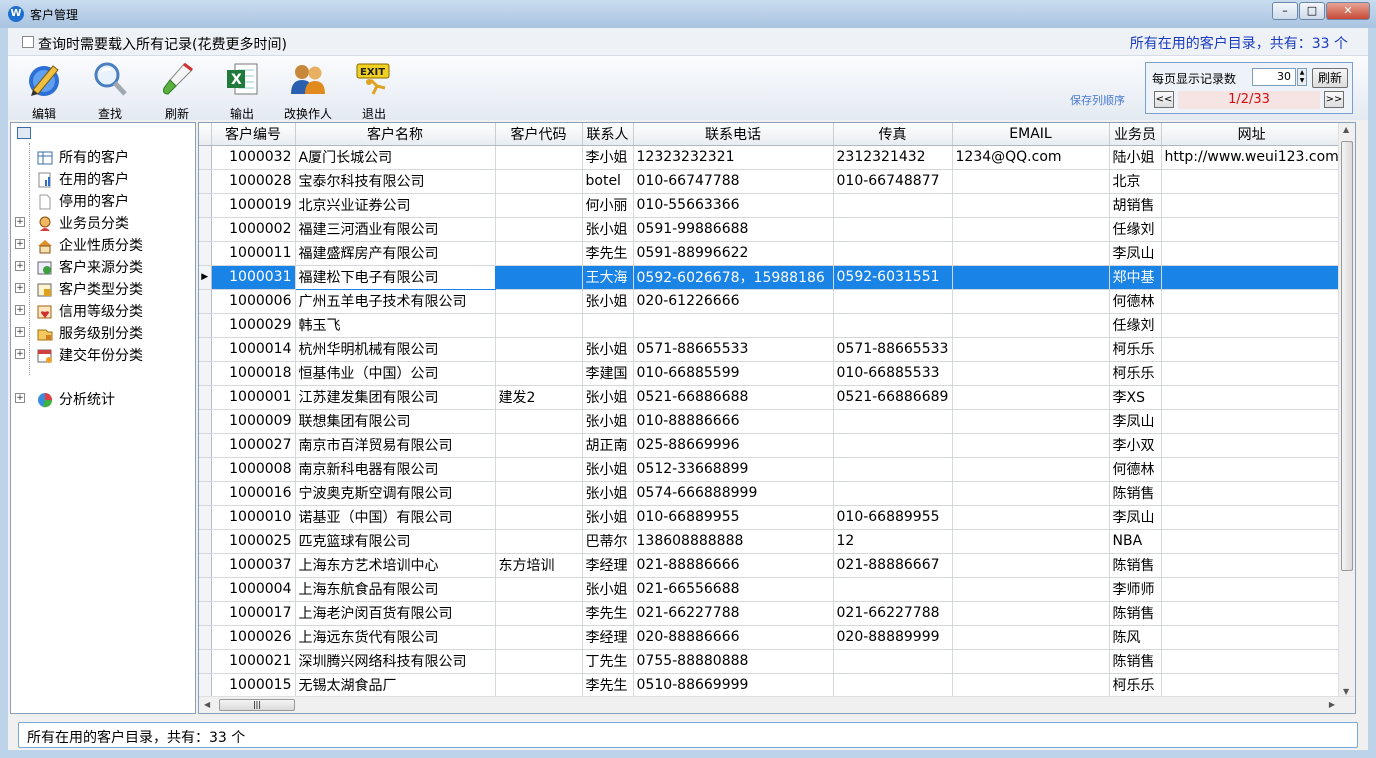  I want to click on table-row: 1000008 南京新科电器有限公司 张小姐 0512-33668899 何德林, so click(771, 469).